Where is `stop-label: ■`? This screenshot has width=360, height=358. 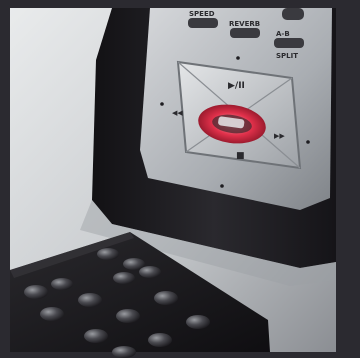
stop-label: ■ is located at coordinates (240, 156).